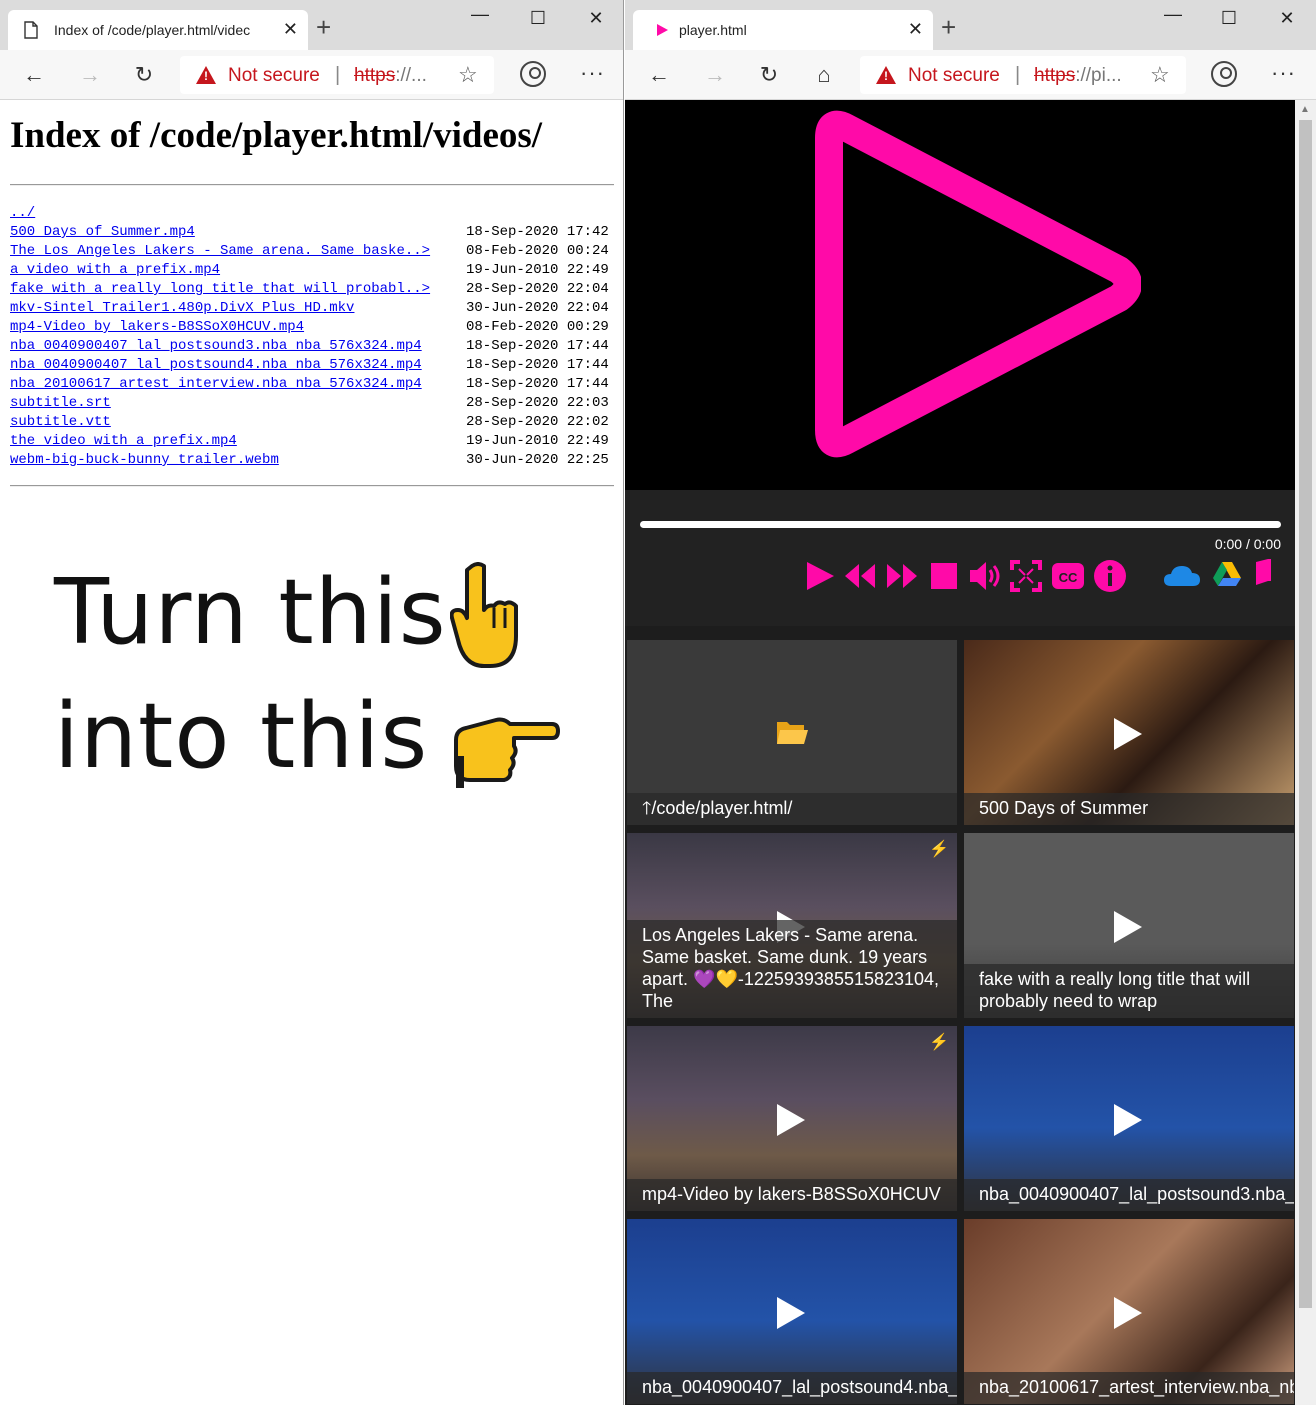  I want to click on promo-line-1: Turn this, so click(250, 612).